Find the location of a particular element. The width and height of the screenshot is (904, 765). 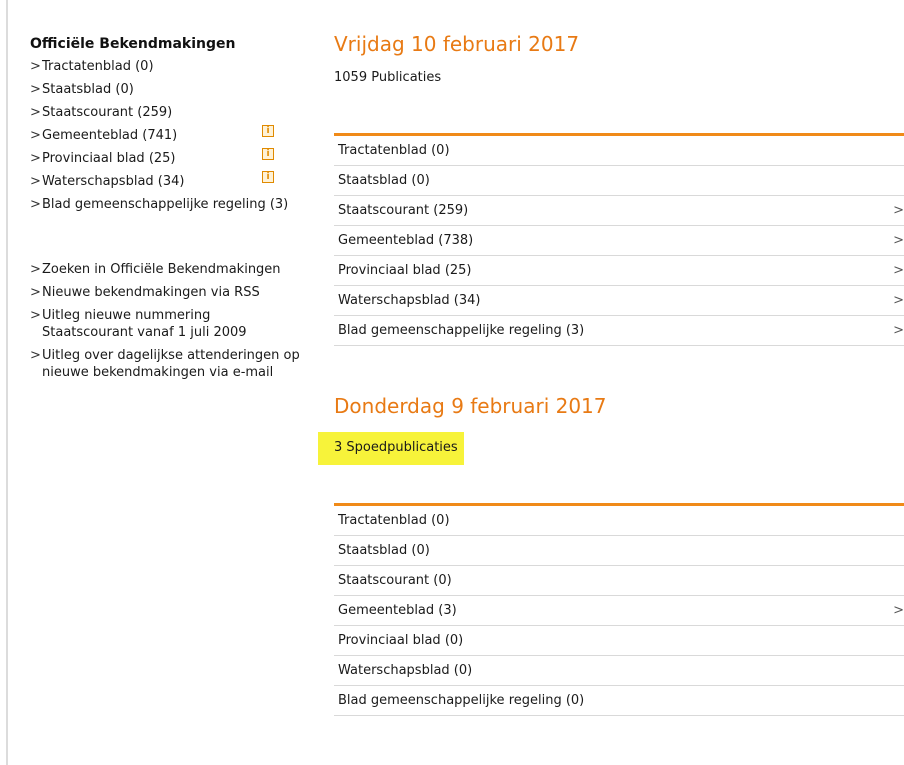

row-label: Blad gemeenschappelijke regeling (3) is located at coordinates (461, 330).